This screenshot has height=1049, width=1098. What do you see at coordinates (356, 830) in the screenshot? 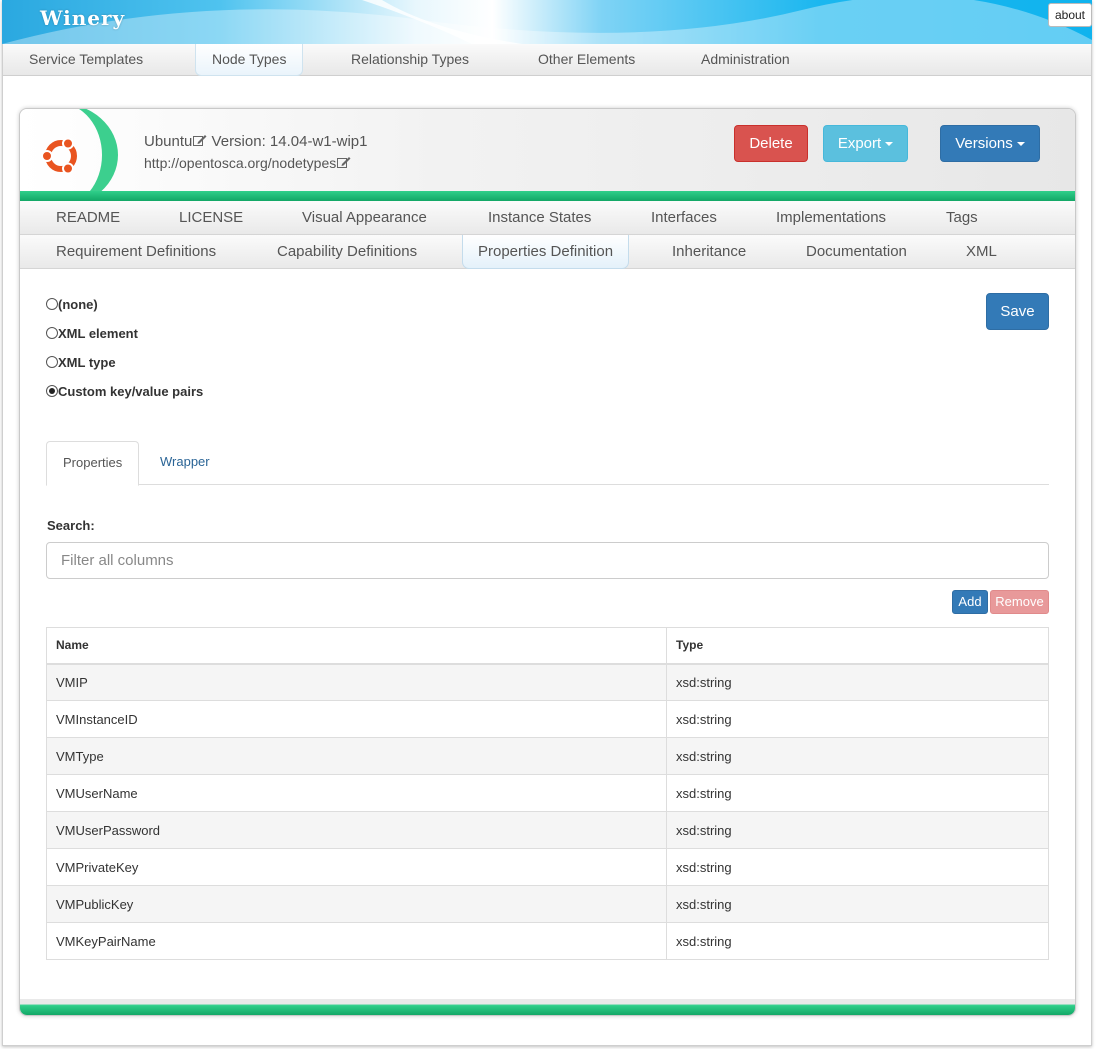
I see `cell-name: VMUserPassword` at bounding box center [356, 830].